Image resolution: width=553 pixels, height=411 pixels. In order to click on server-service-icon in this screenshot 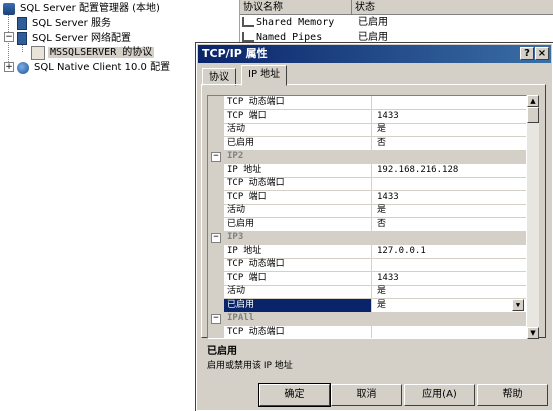, I will do `click(22, 23)`.